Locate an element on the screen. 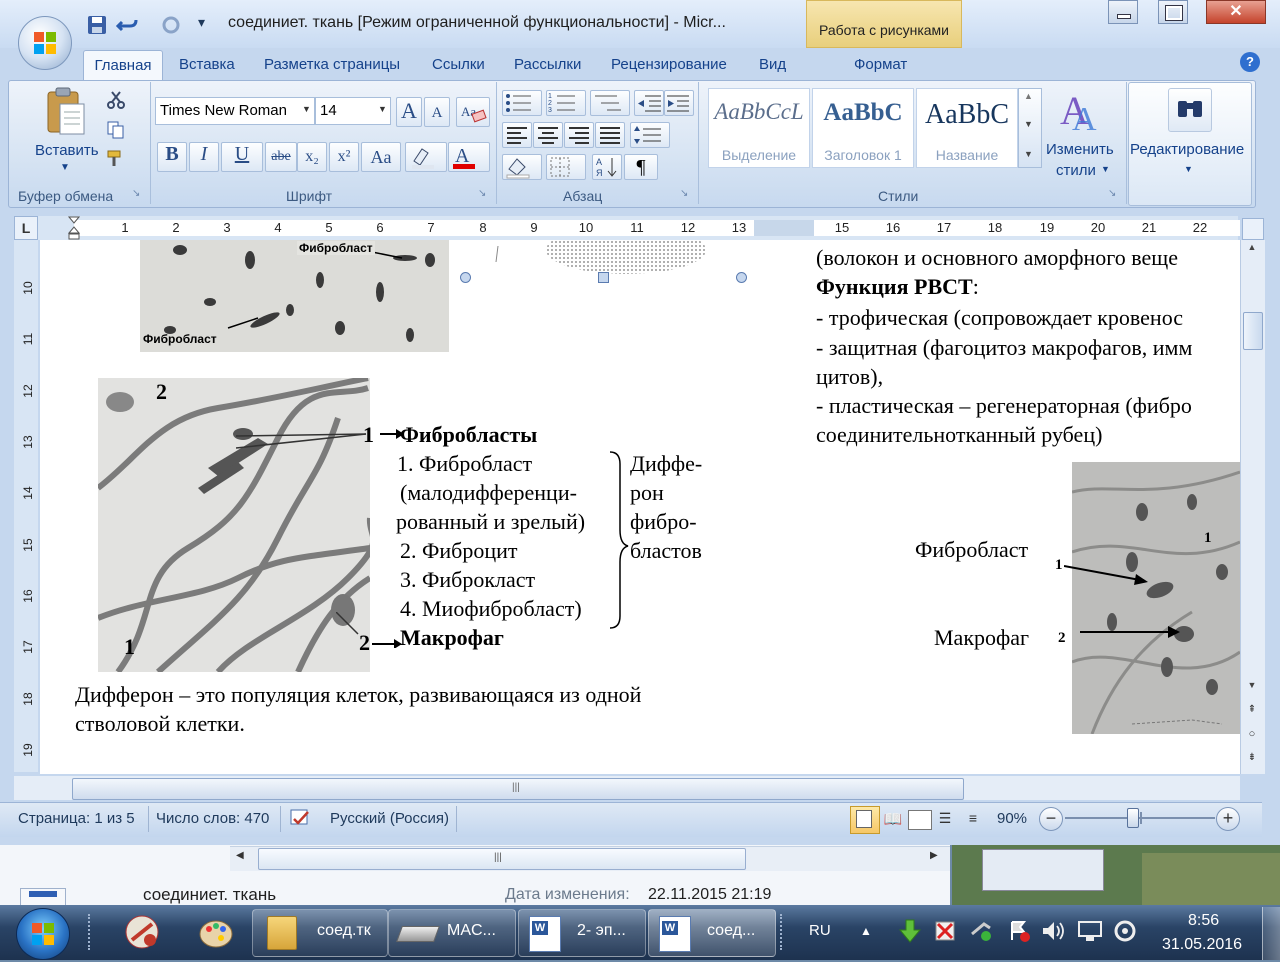  tray-app-icon is located at coordinates (945, 931).